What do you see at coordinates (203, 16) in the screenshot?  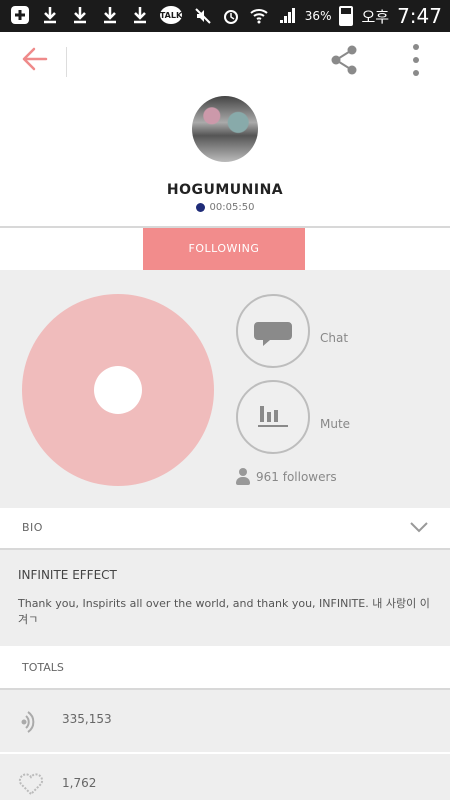 I see `mute-icon` at bounding box center [203, 16].